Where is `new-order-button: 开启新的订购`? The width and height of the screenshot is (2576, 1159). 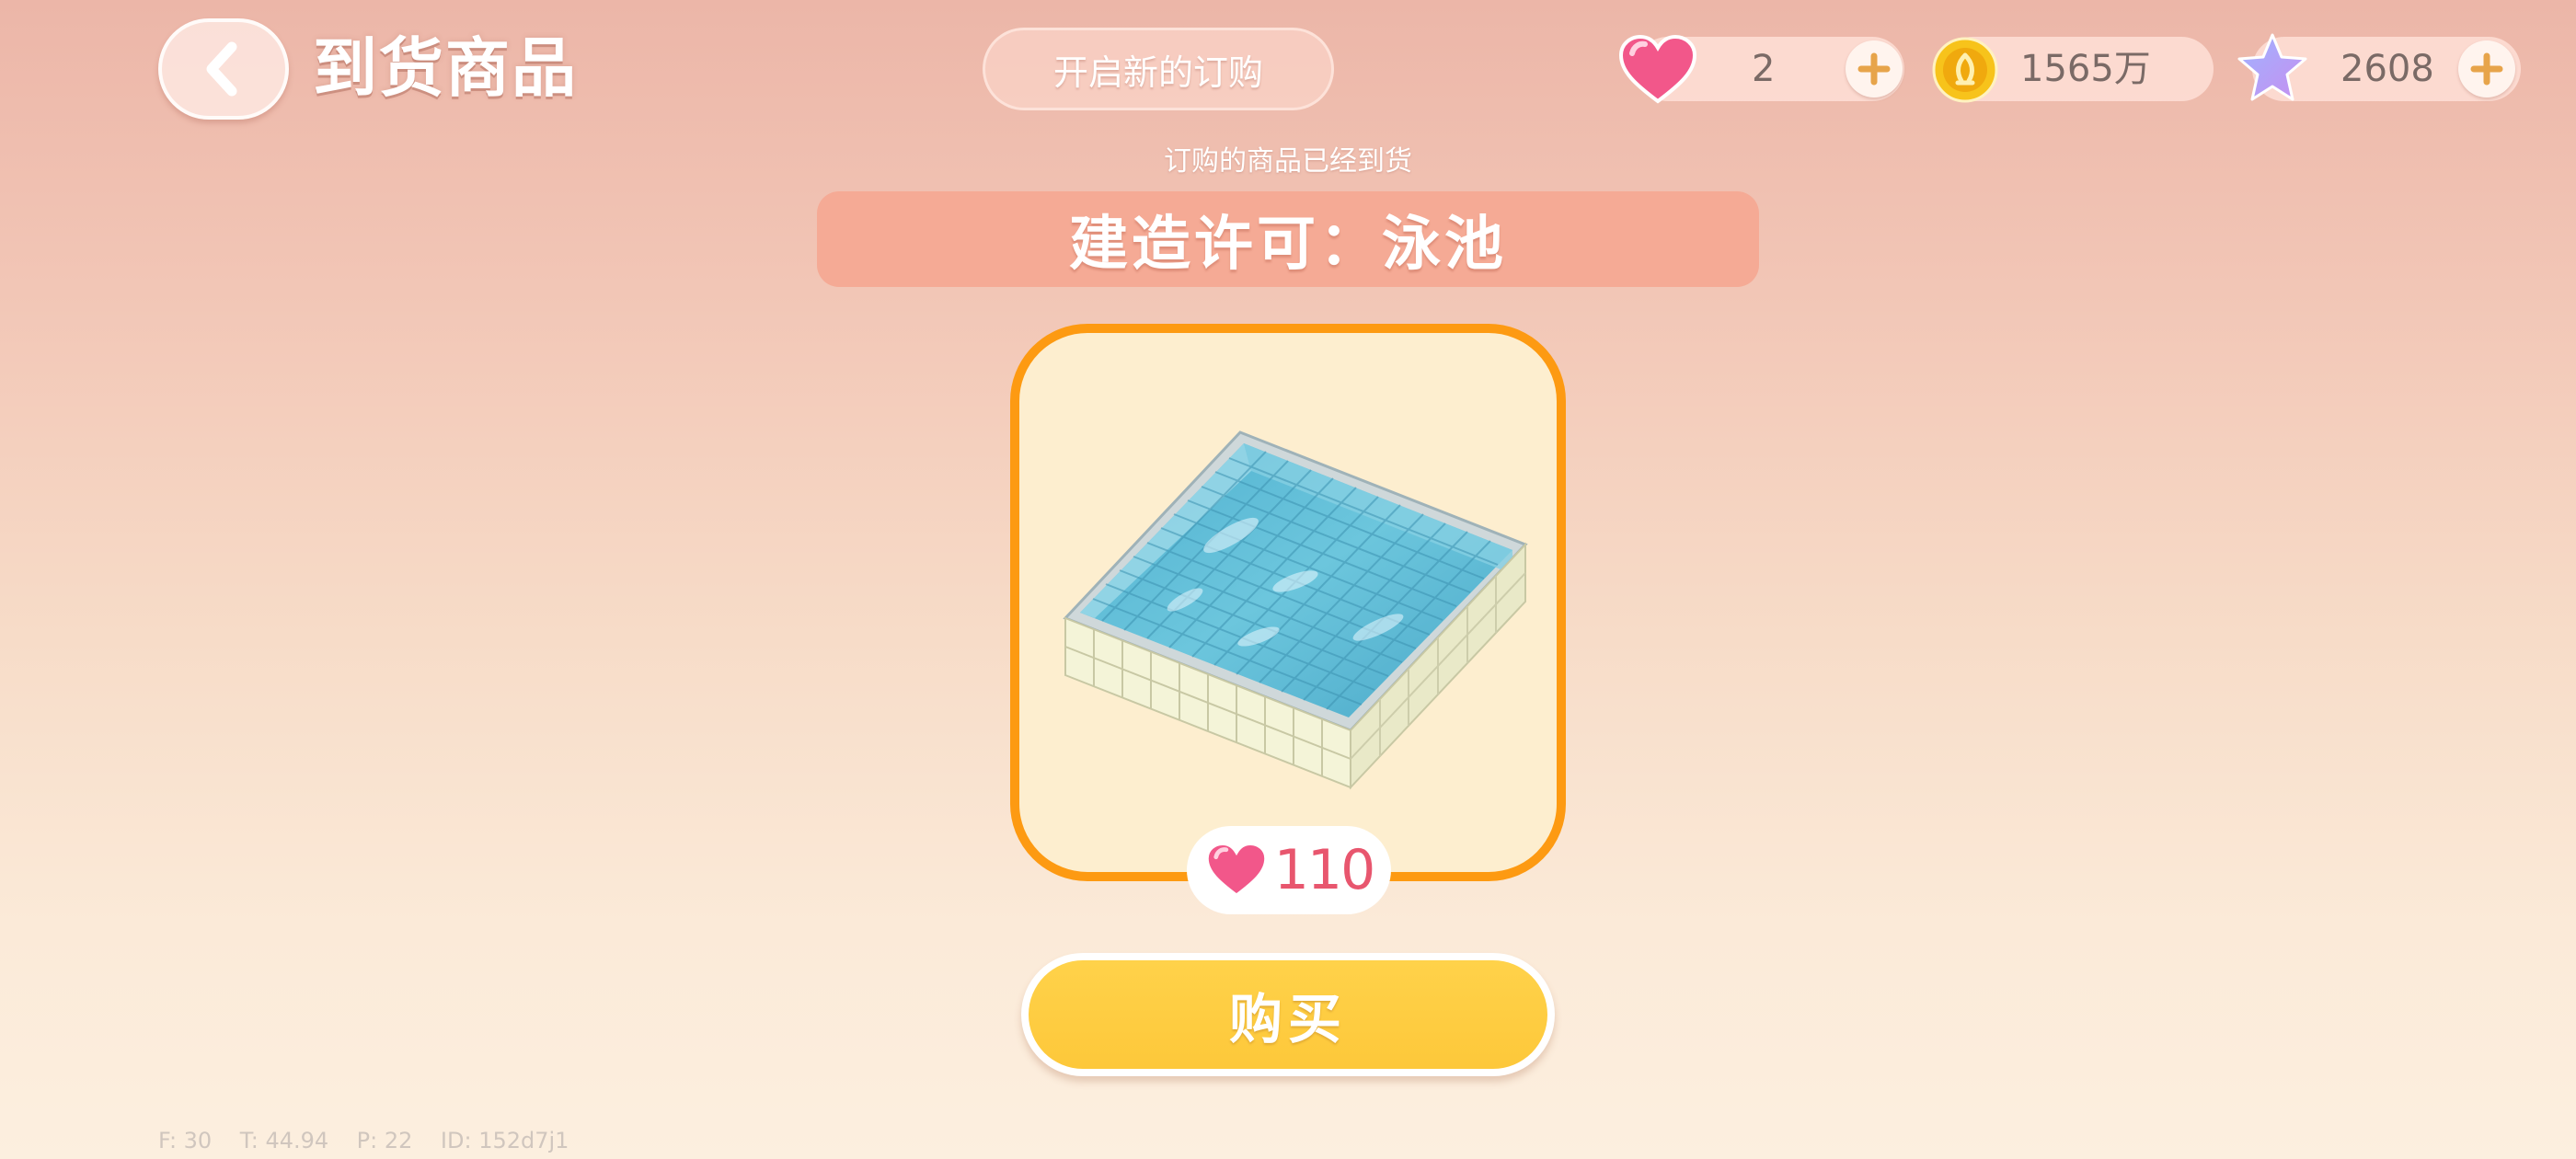
new-order-button: 开启新的订购 is located at coordinates (1158, 69).